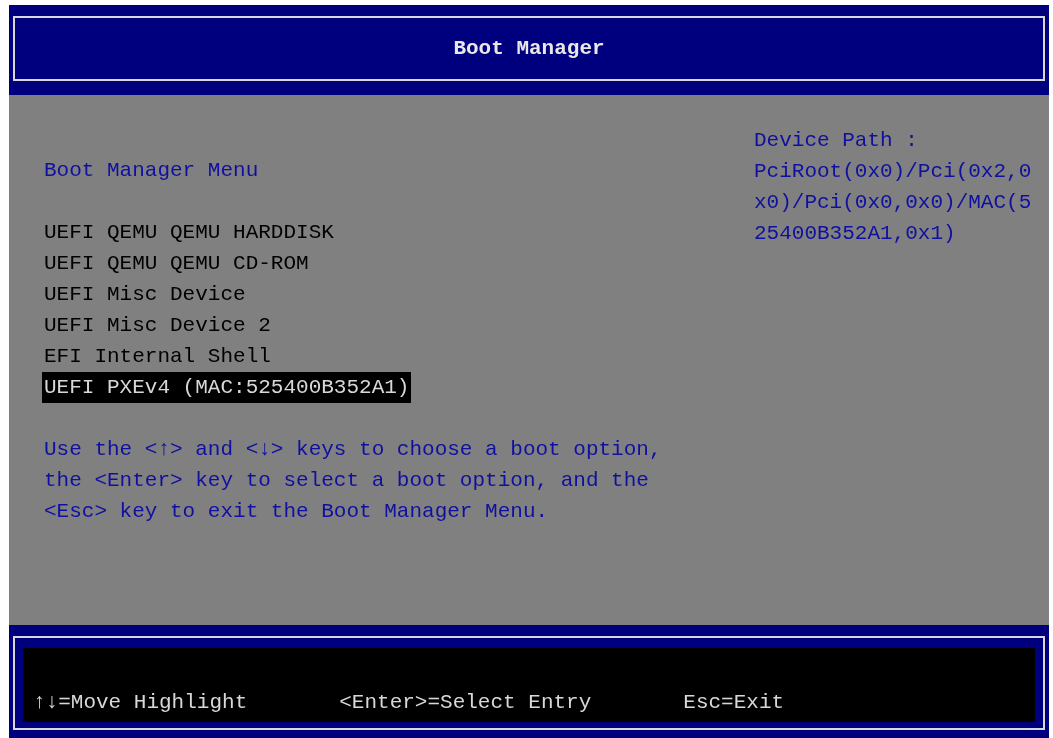  What do you see at coordinates (145, 294) in the screenshot?
I see `boot-option: UEFI Misc Device` at bounding box center [145, 294].